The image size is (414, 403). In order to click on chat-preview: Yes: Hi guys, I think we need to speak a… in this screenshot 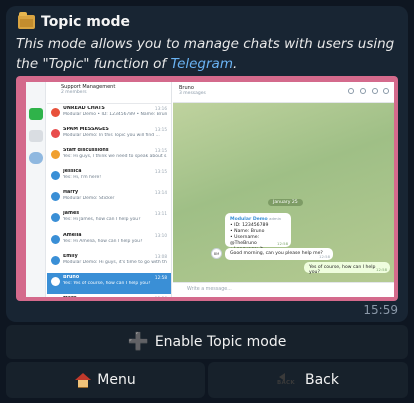, I will do `click(115, 157)`.